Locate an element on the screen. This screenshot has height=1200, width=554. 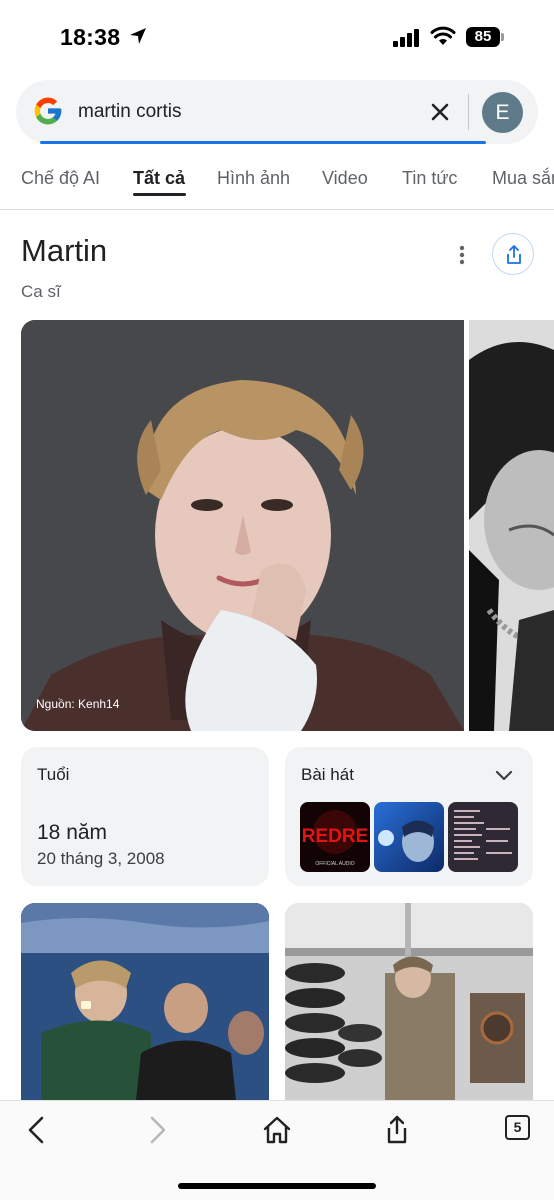
battery-indicator: 85 is located at coordinates (485, 37).